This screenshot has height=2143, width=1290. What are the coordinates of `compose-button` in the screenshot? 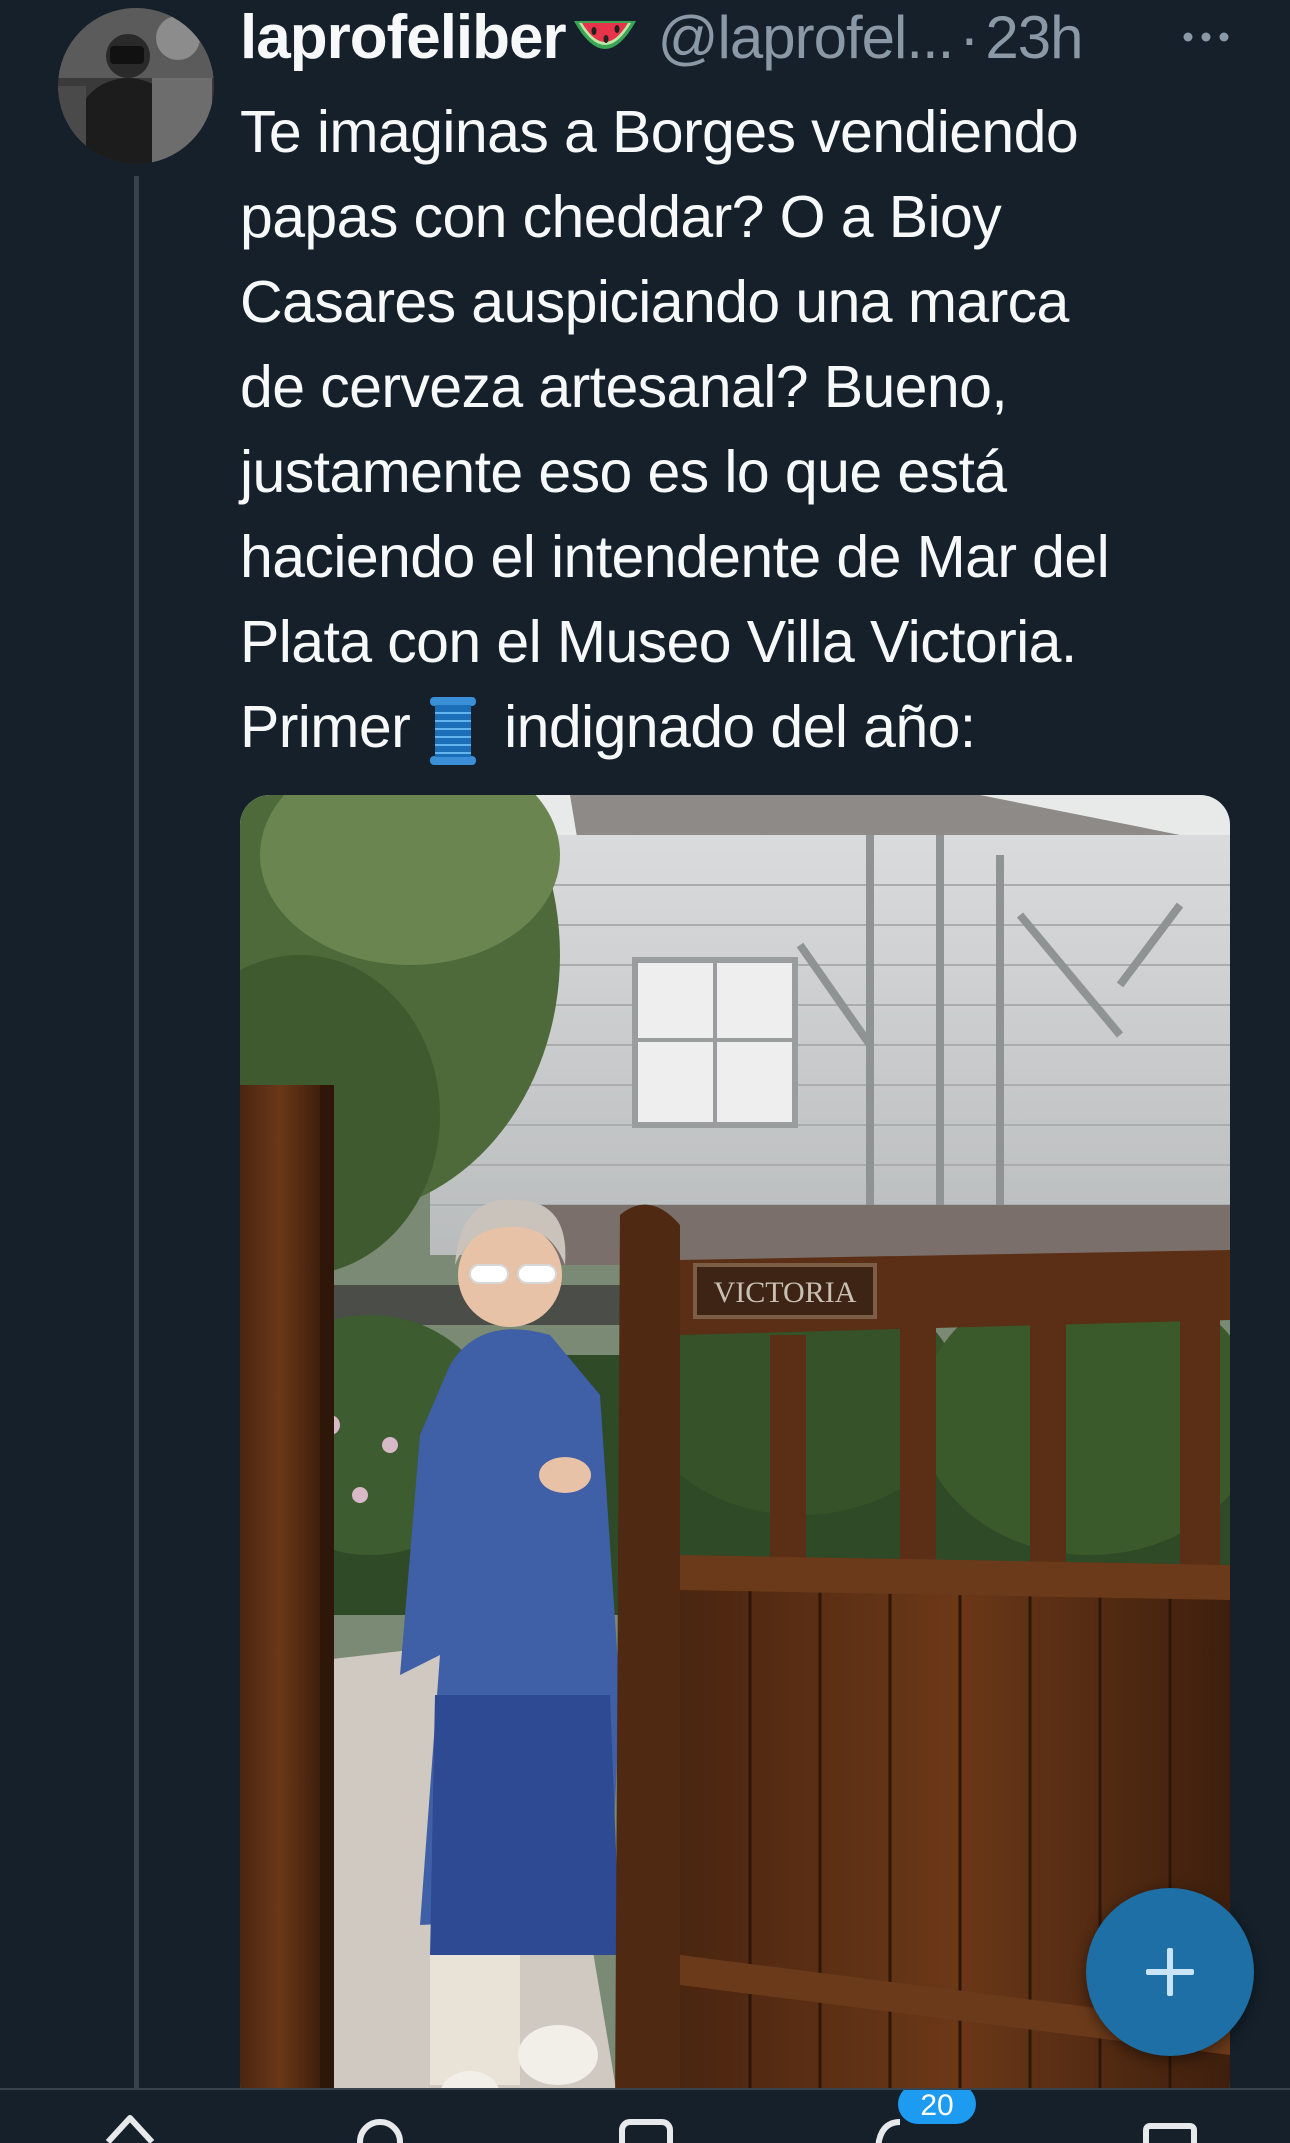 It's located at (1170, 1972).